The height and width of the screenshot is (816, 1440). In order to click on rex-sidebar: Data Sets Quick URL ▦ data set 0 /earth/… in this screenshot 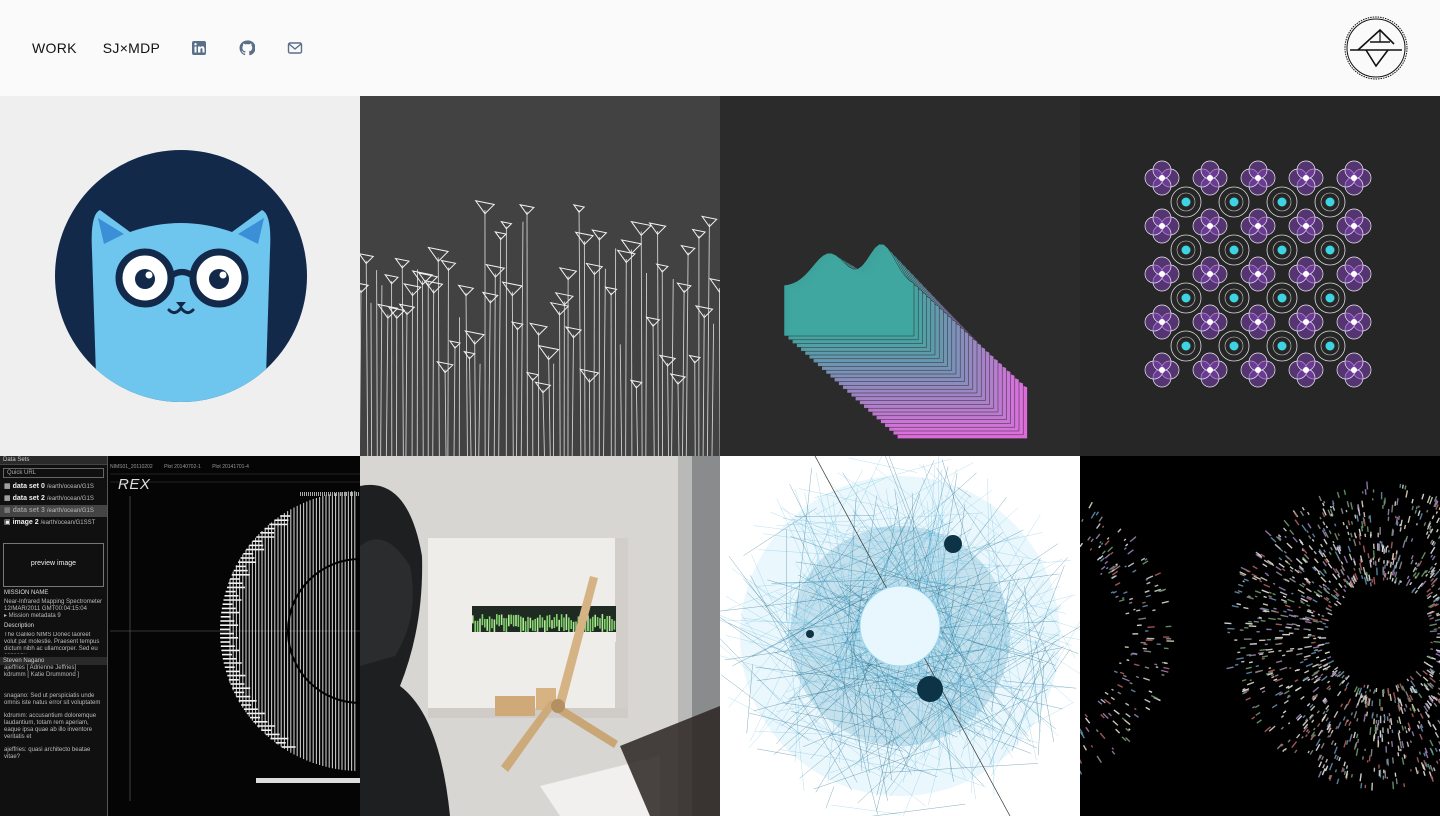, I will do `click(54, 636)`.